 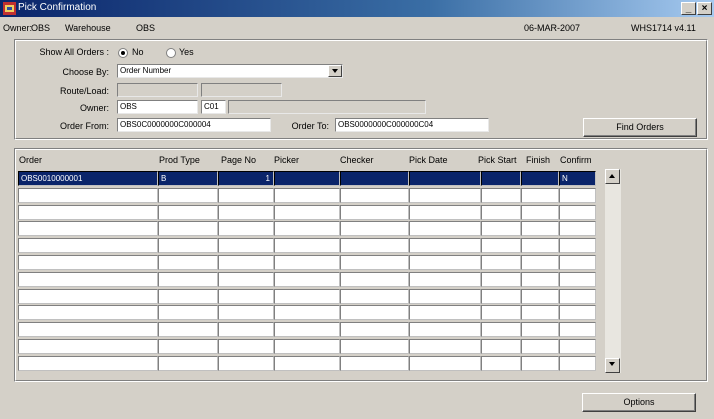 I want to click on route-field, so click(x=157, y=90).